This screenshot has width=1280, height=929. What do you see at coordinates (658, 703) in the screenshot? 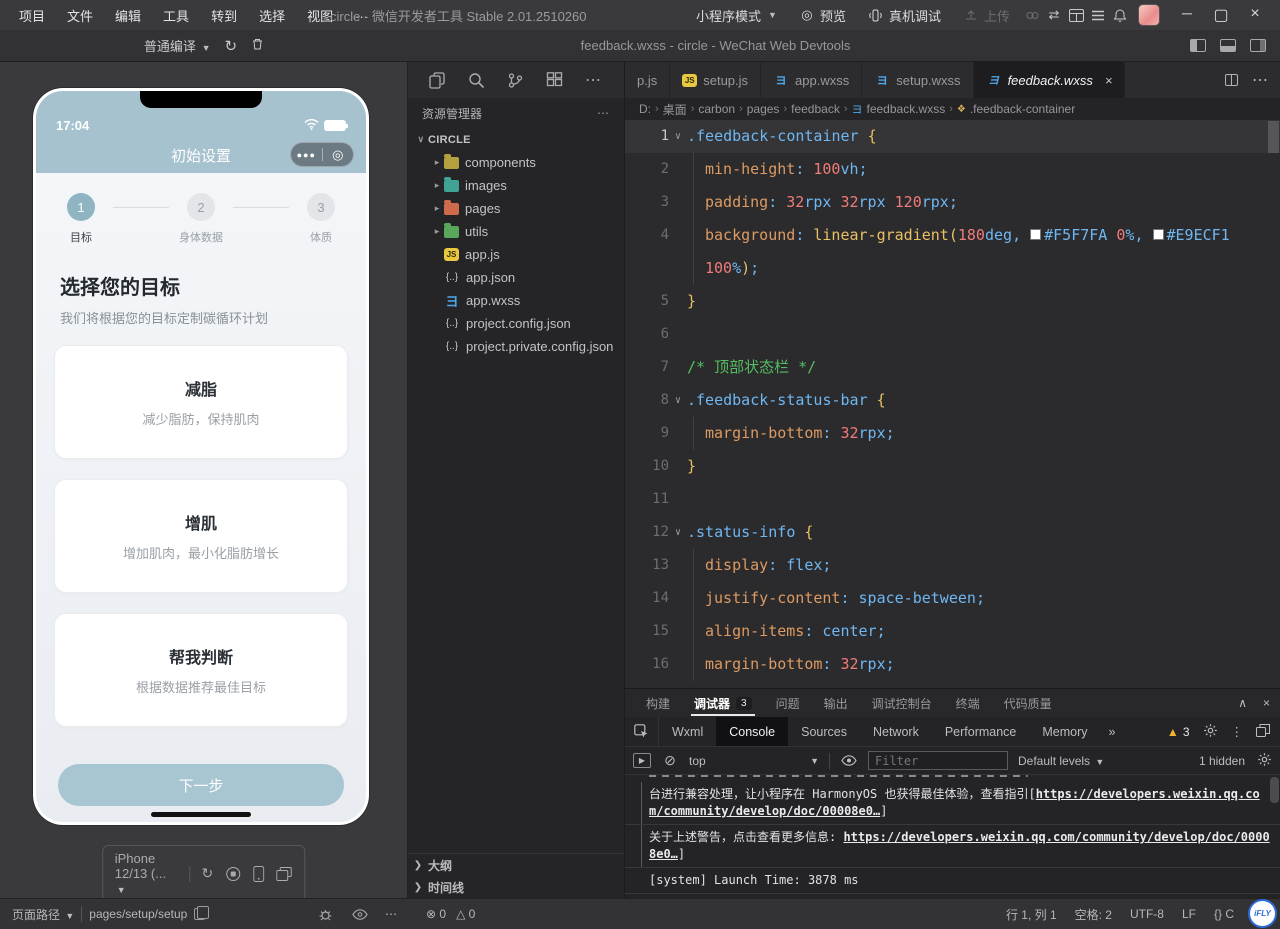
I see `debugger-tab-构建: 构建` at bounding box center [658, 703].